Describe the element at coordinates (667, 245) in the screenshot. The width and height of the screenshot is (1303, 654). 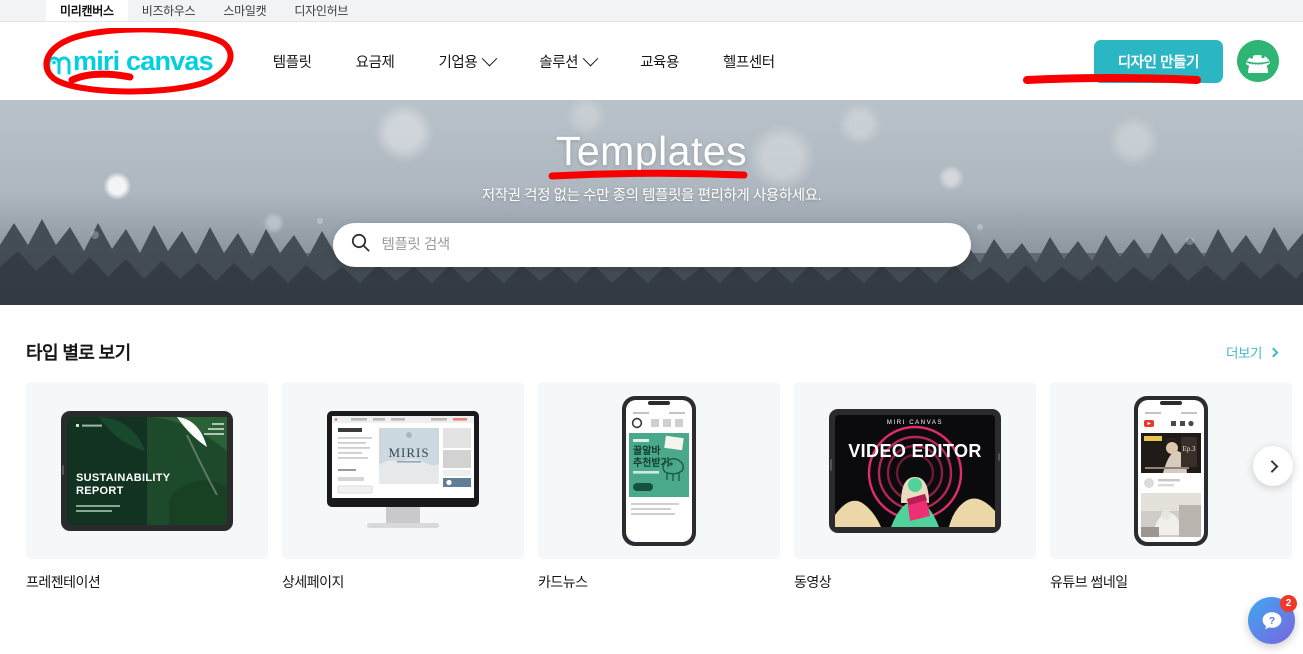
I see `search-input` at that location.